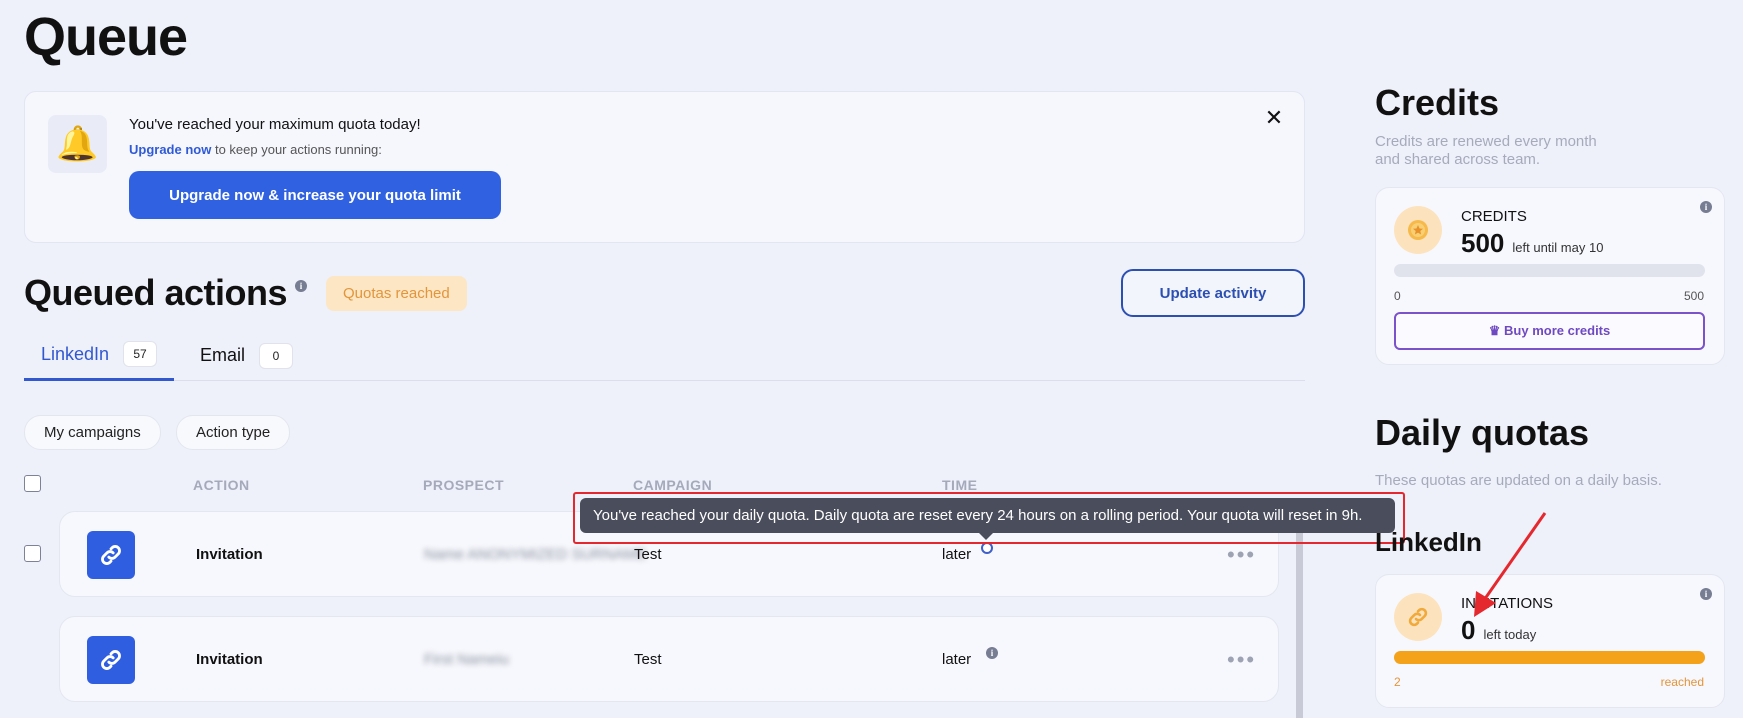  Describe the element at coordinates (77, 144) in the screenshot. I see `bell-icon: 🔔` at that location.